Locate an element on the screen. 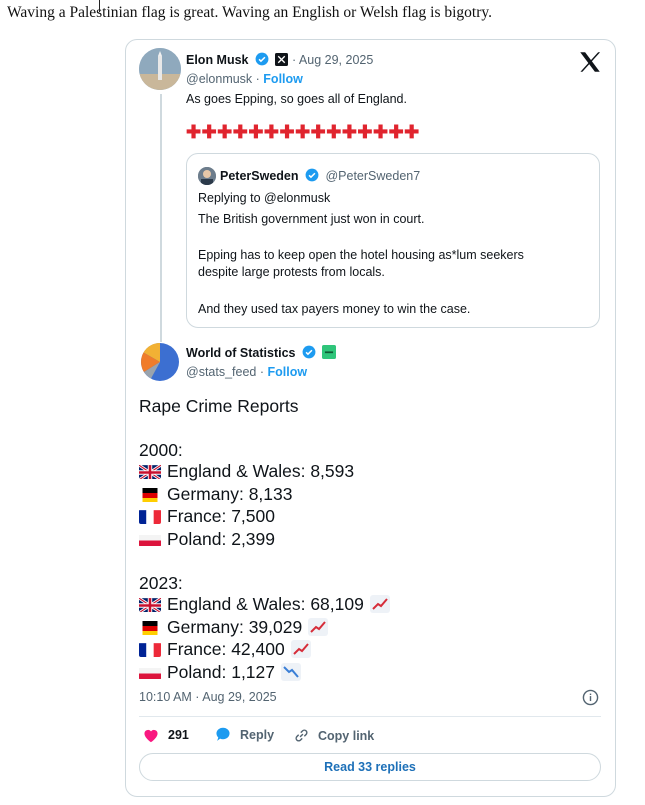  stats-avatar is located at coordinates (160, 362).